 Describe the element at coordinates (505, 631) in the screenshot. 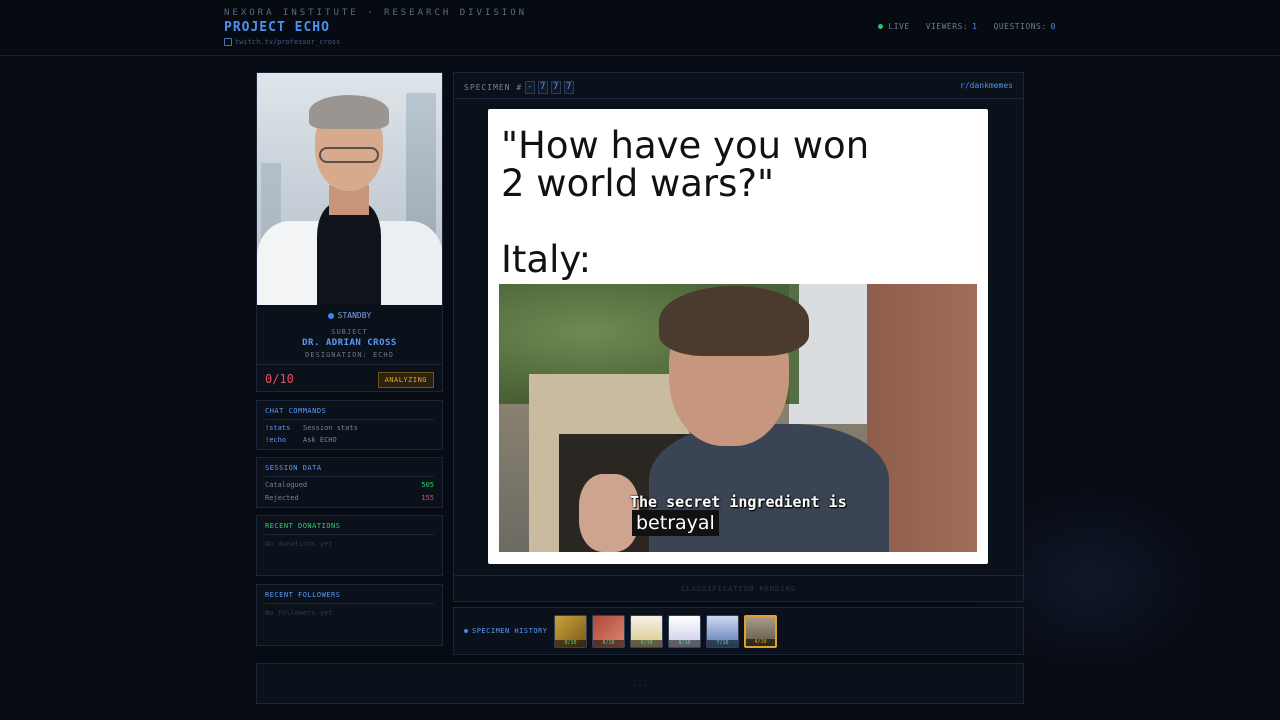

I see `history-label: SPECIMEN HISTORY` at that location.